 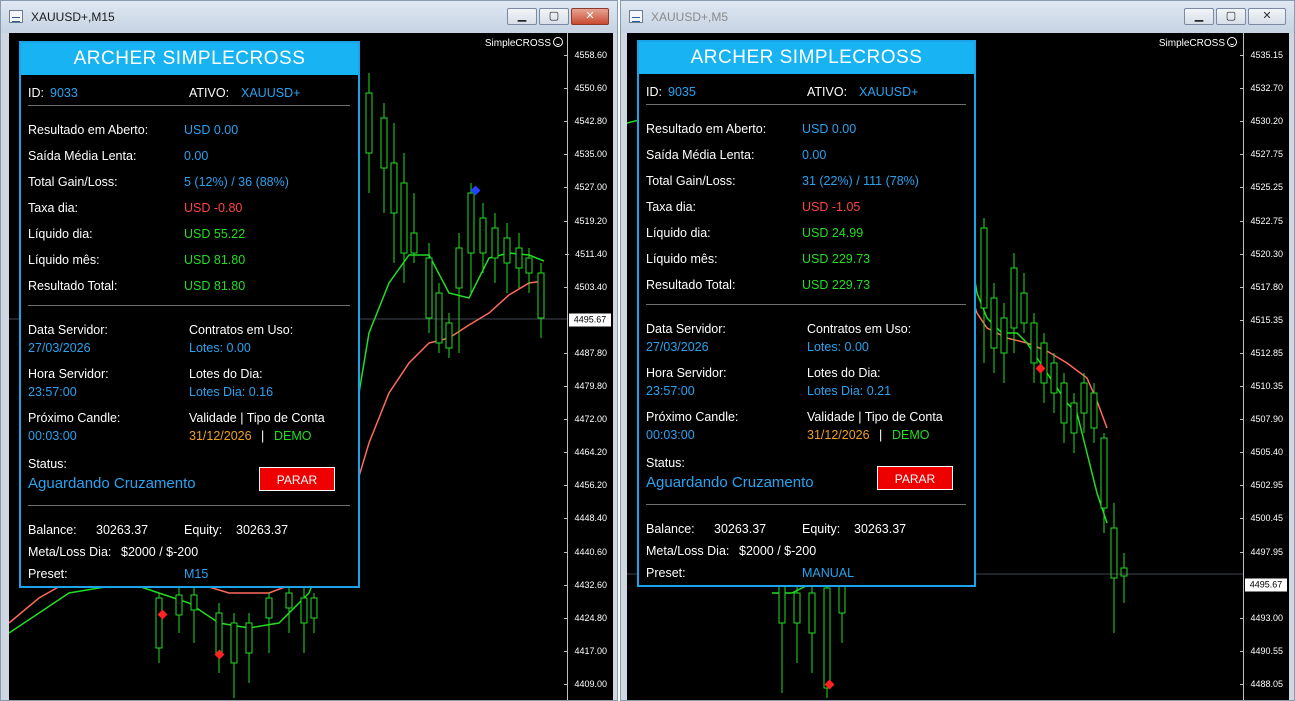 I want to click on validade-date: 31/12/2026, so click(x=838, y=435).